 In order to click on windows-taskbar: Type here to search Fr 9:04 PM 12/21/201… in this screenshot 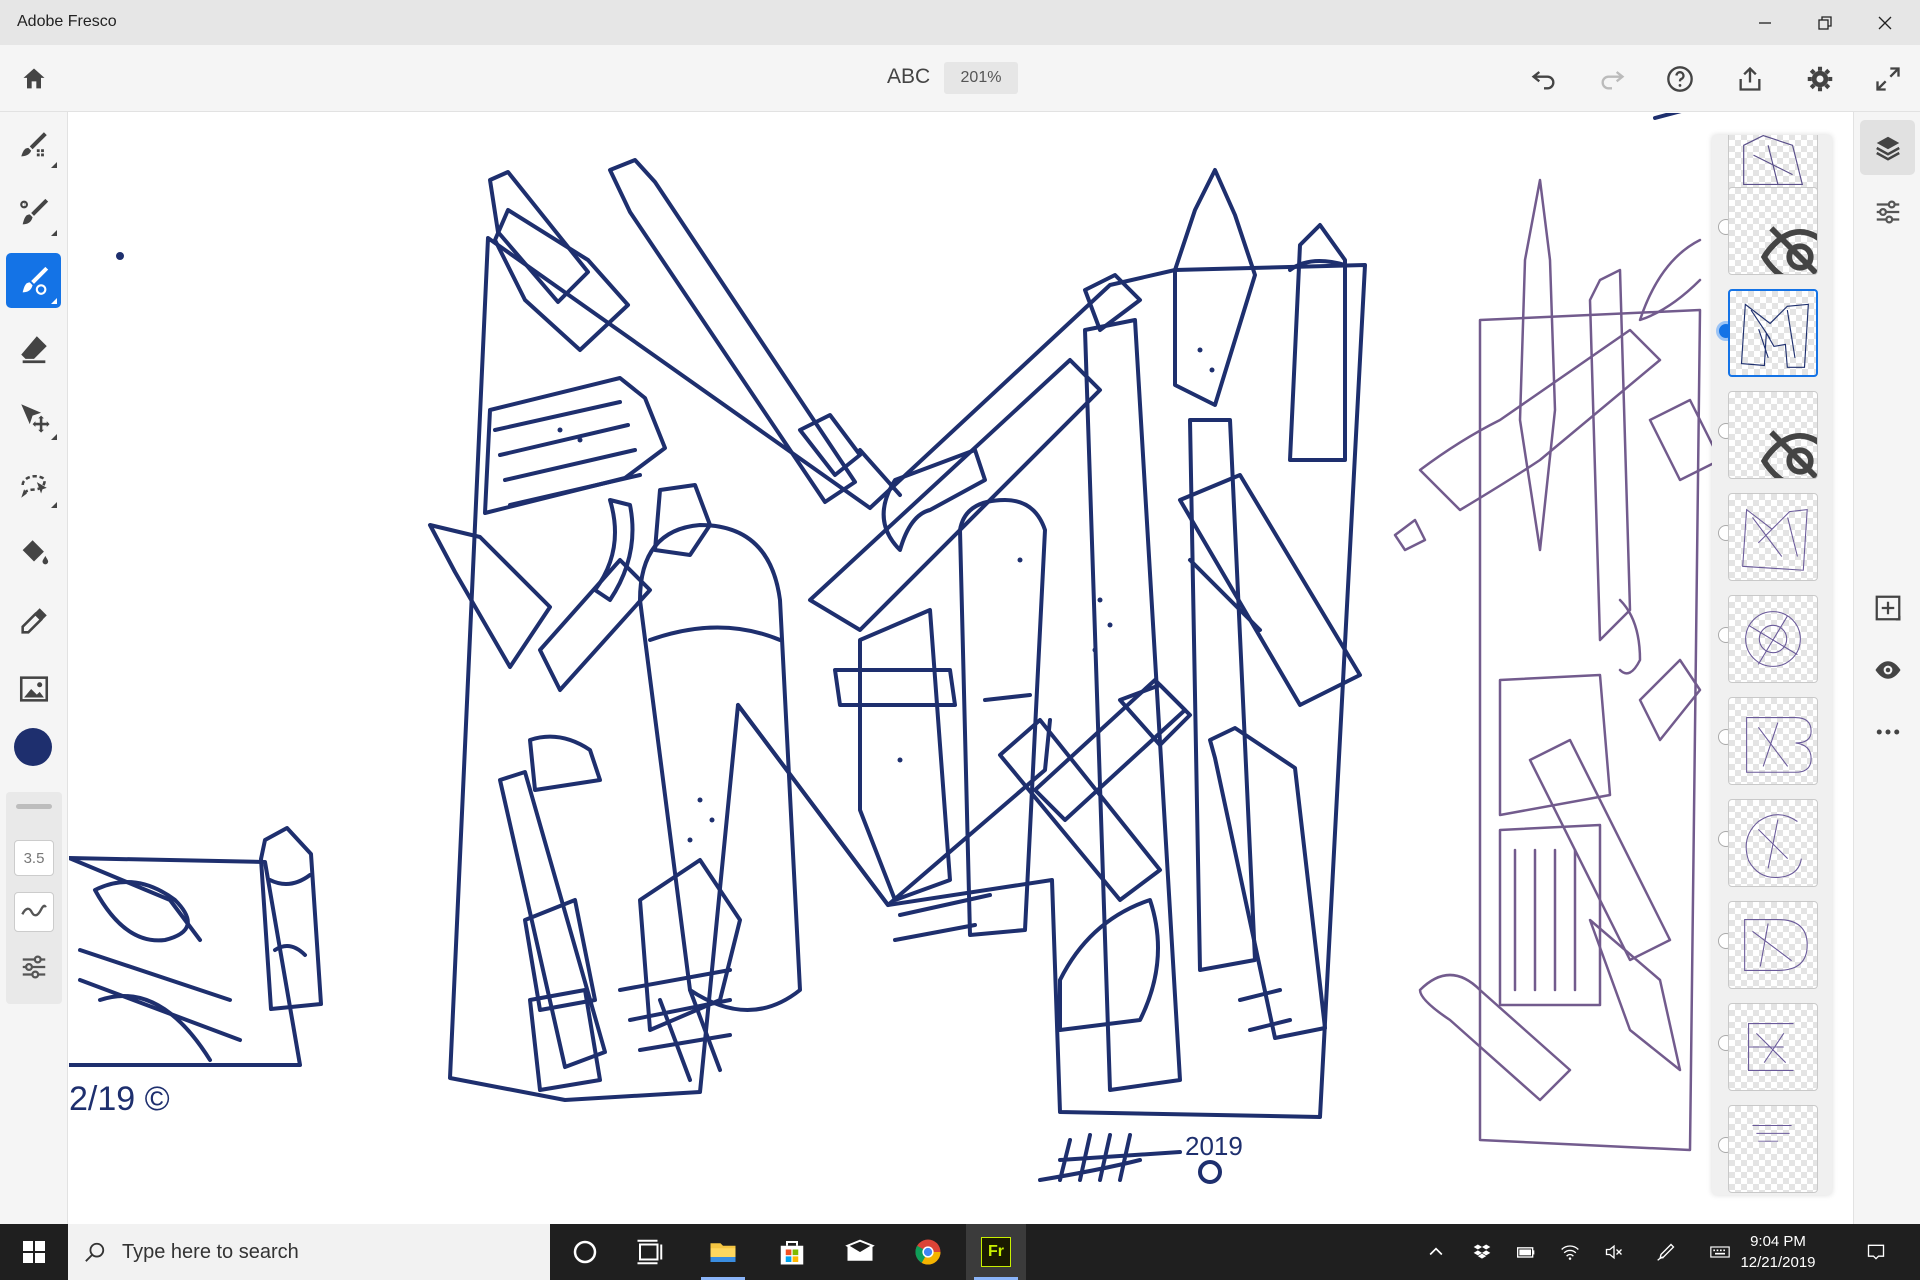, I will do `click(960, 1252)`.